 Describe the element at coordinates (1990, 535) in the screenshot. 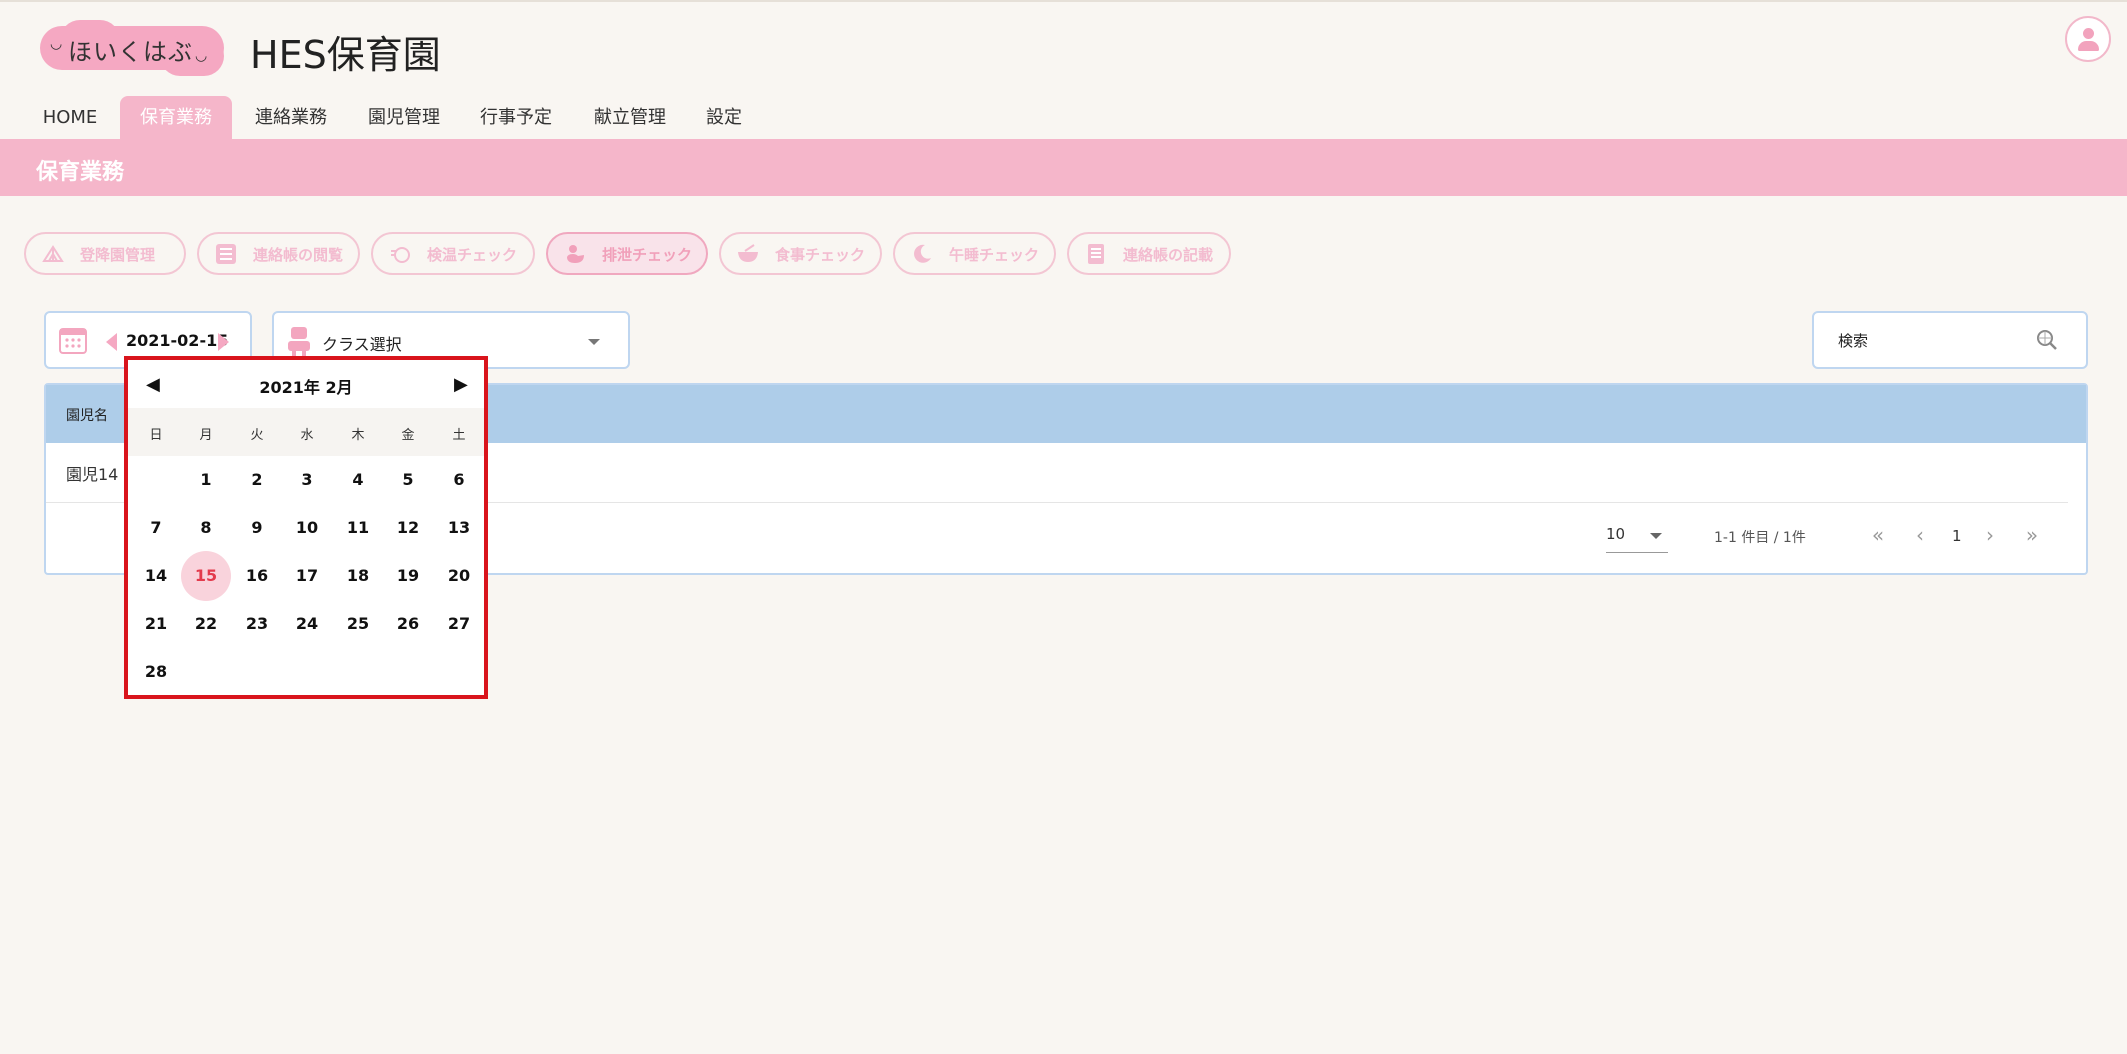

I see `next-page-button: ›` at that location.